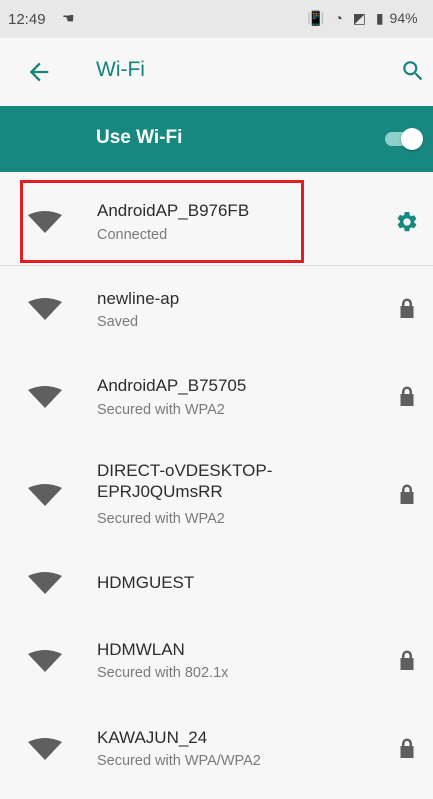 This screenshot has width=433, height=799. Describe the element at coordinates (39, 72) in the screenshot. I see `back-arrow-icon` at that location.